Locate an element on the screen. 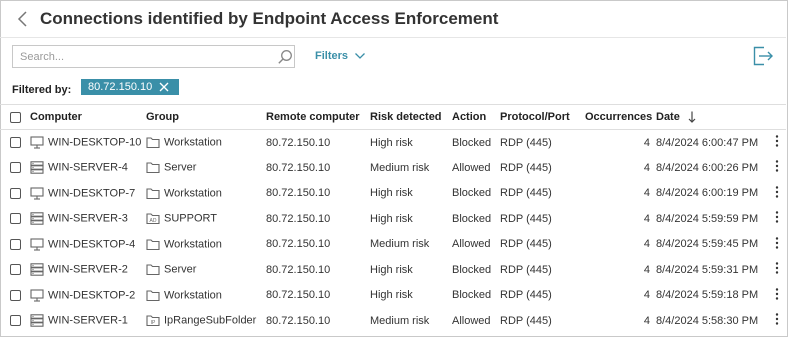 The height and width of the screenshot is (337, 788). select-all-checkbox is located at coordinates (15, 117).